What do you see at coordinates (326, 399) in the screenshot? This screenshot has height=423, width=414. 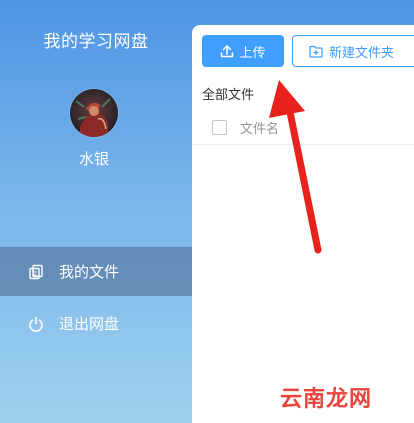 I see `watermark: 云南龙网` at bounding box center [326, 399].